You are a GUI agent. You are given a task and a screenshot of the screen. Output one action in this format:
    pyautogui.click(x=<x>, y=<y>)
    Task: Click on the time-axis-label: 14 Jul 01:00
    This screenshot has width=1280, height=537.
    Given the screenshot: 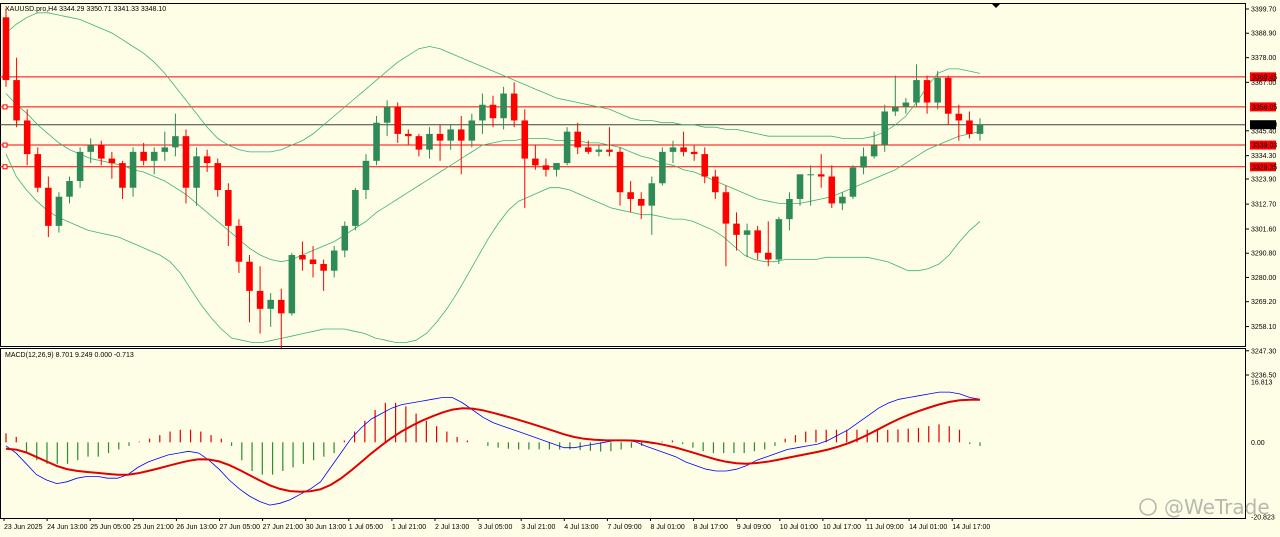 What is the action you would take?
    pyautogui.click(x=928, y=527)
    